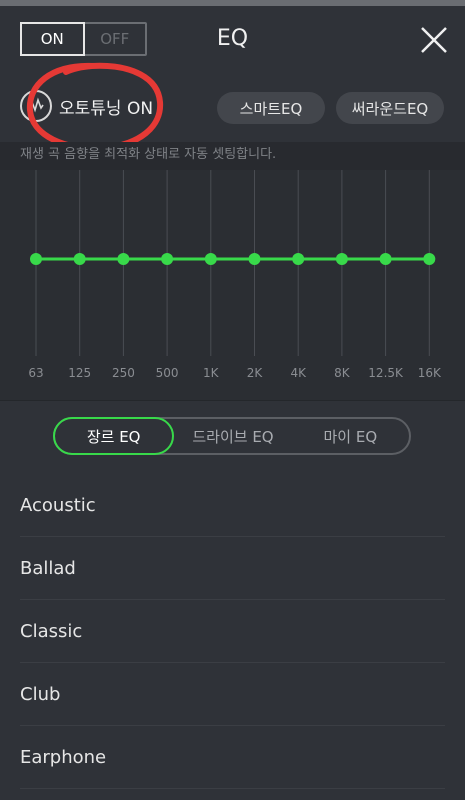 The width and height of the screenshot is (465, 800). Describe the element at coordinates (430, 373) in the screenshot. I see `eq-band-label-16K: 16K` at that location.